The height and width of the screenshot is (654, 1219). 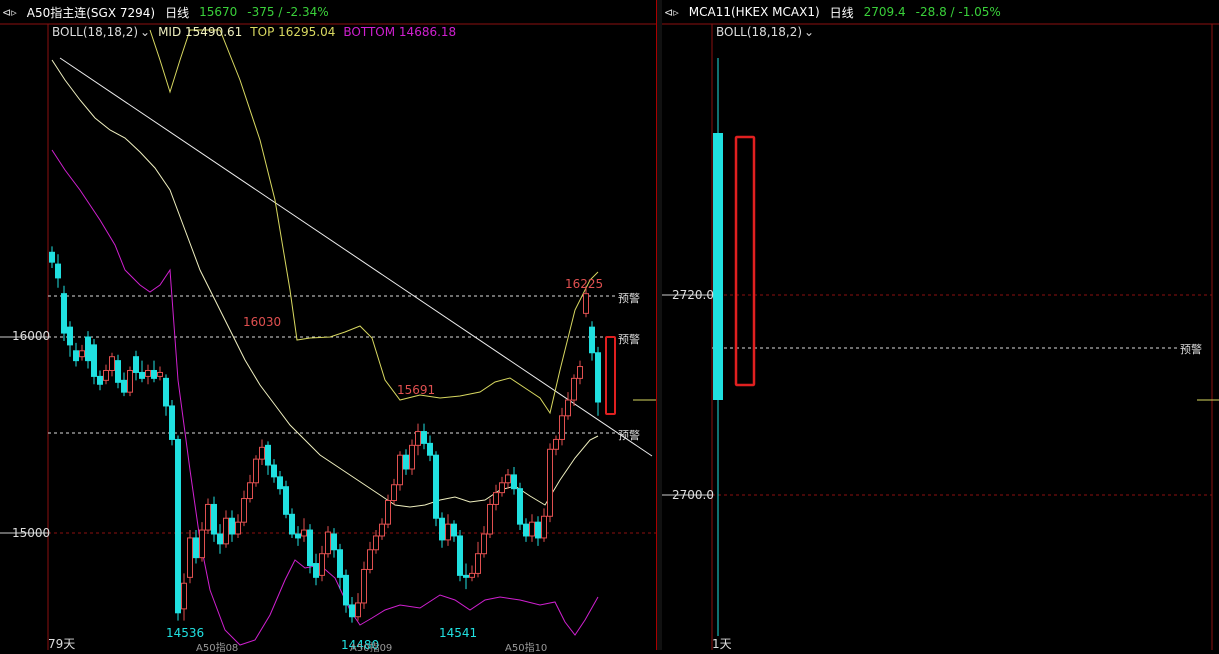 What do you see at coordinates (371, 648) in the screenshot?
I see `contract-marker-09: A50指09` at bounding box center [371, 648].